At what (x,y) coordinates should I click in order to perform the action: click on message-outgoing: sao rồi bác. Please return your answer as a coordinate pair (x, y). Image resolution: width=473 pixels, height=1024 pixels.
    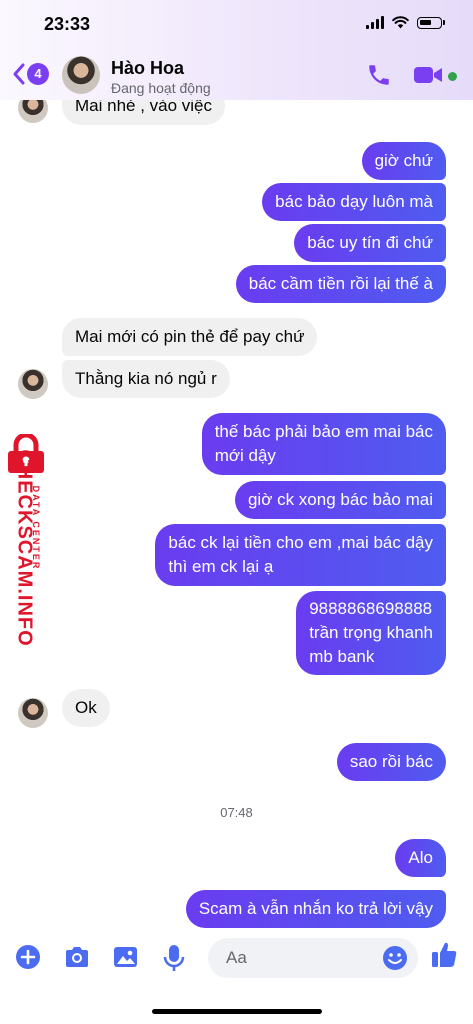
    Looking at the image, I should click on (391, 762).